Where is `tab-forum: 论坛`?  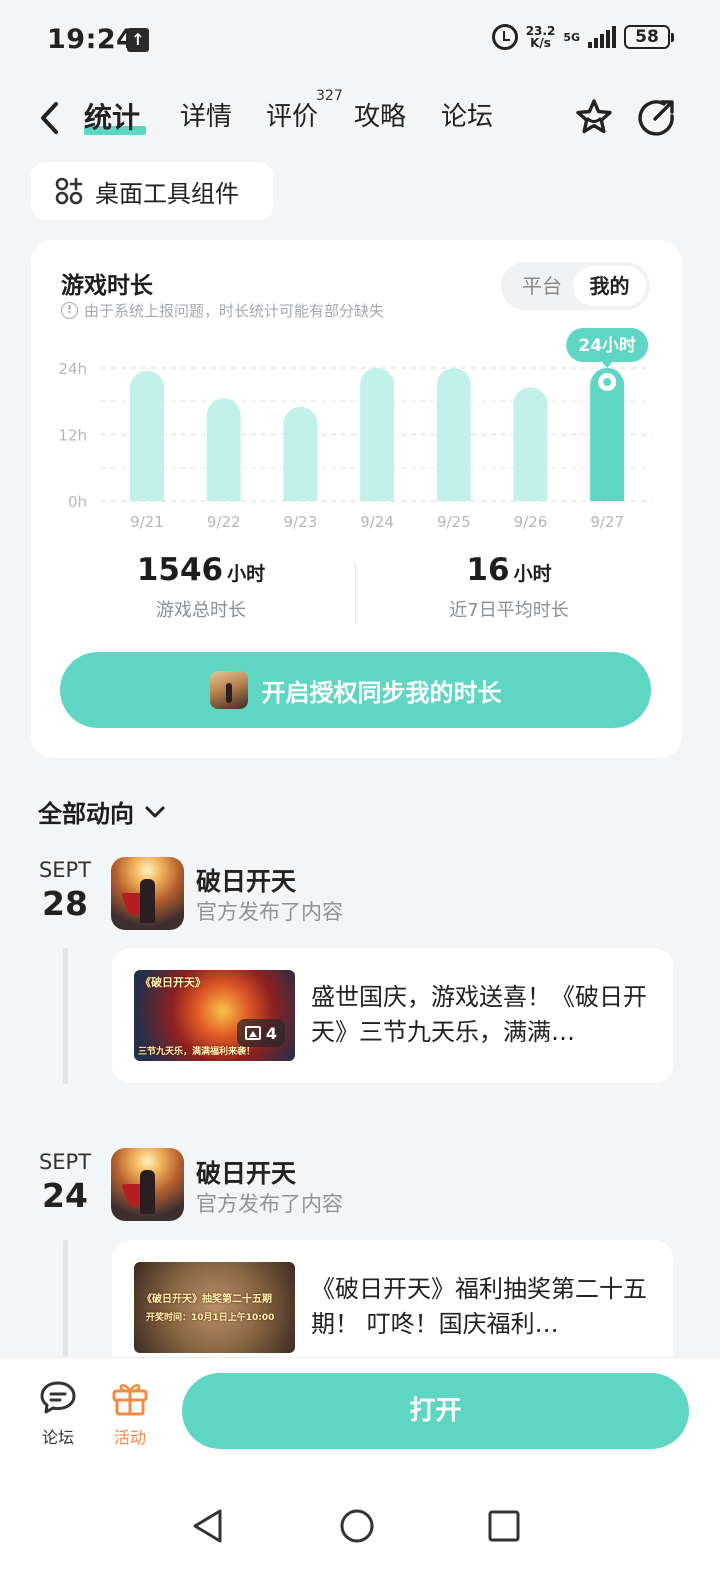 tab-forum: 论坛 is located at coordinates (467, 114).